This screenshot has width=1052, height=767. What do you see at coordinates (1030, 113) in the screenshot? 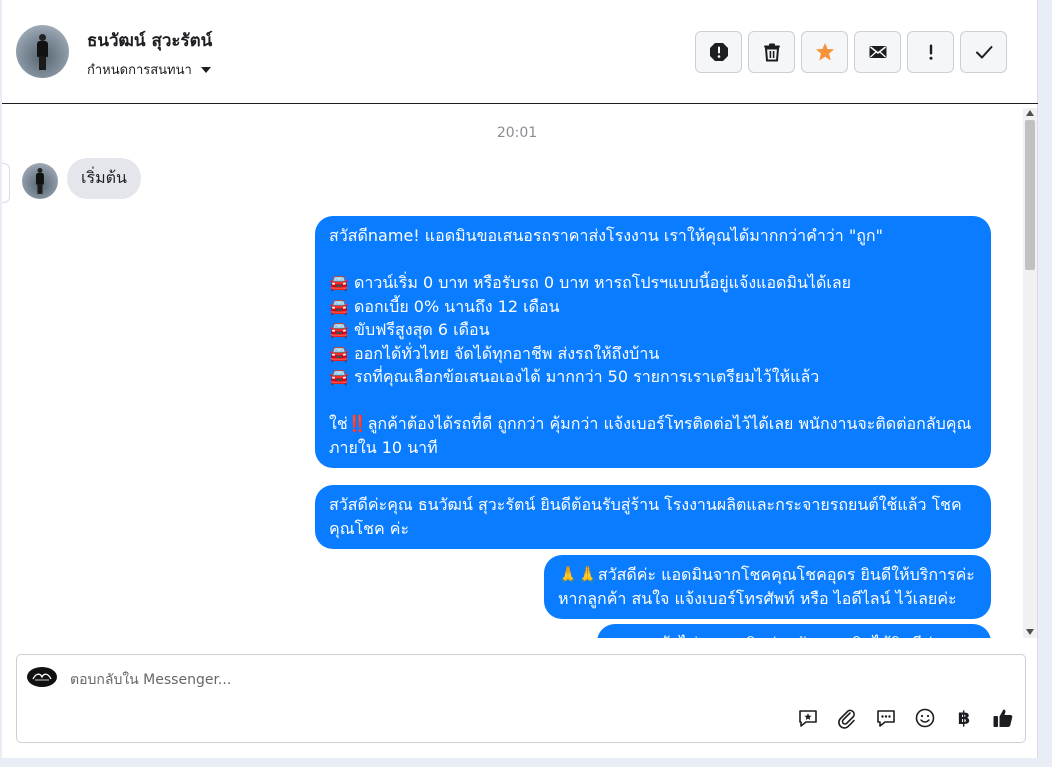
I see `scroll-up-arrow-icon` at bounding box center [1030, 113].